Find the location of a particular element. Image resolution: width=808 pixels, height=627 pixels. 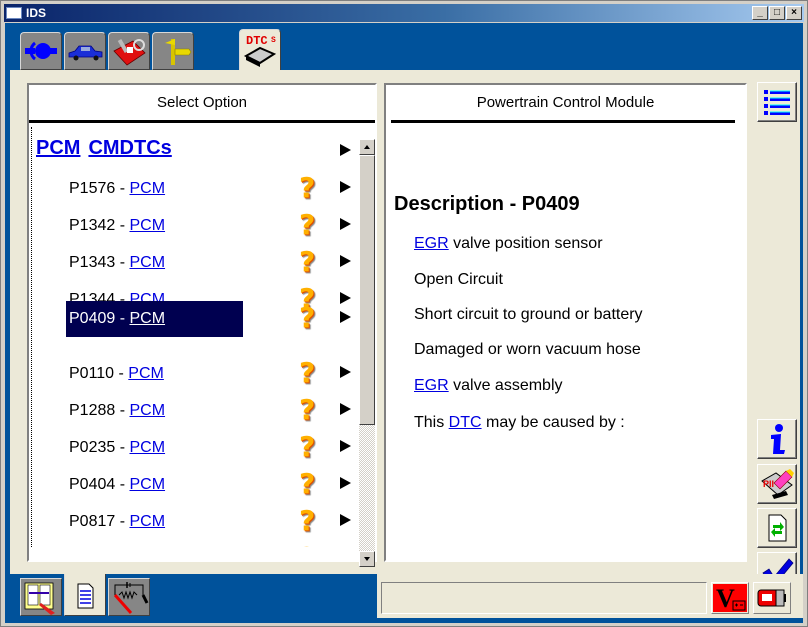

dtc-code: P0817 - PCM is located at coordinates (117, 523).